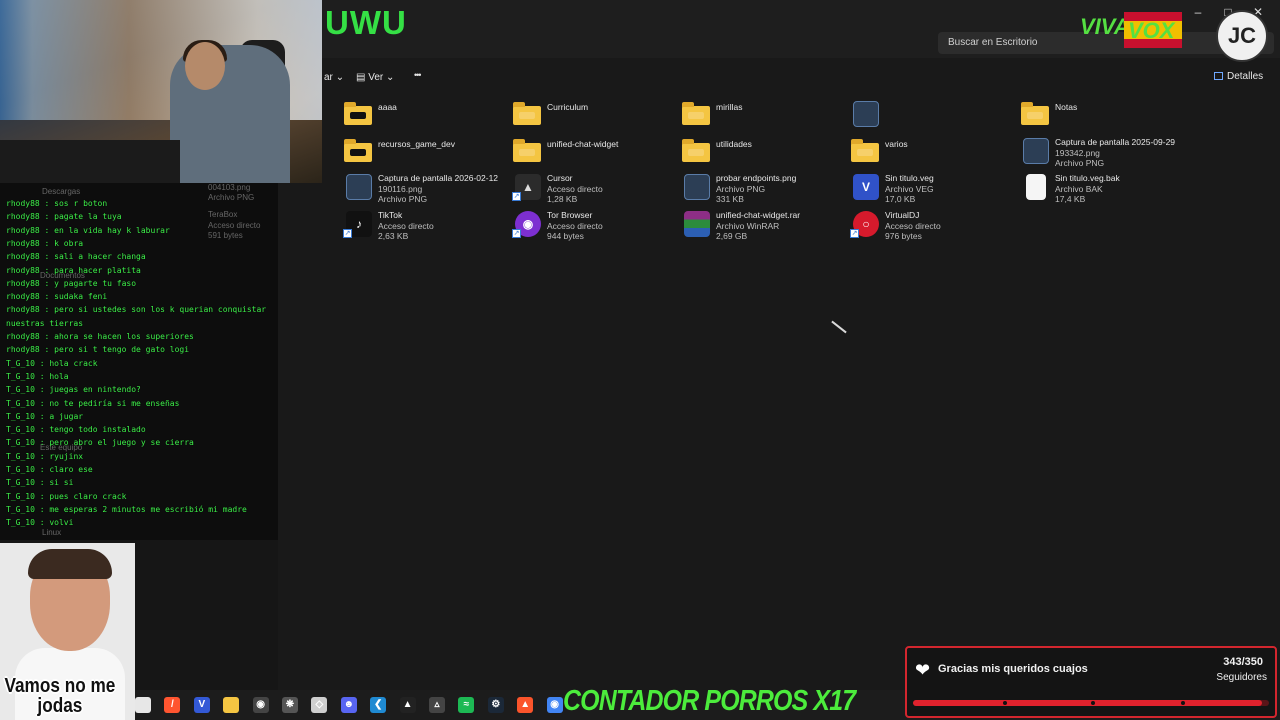  Describe the element at coordinates (260, 705) in the screenshot. I see `obs-icon: ◉` at that location.